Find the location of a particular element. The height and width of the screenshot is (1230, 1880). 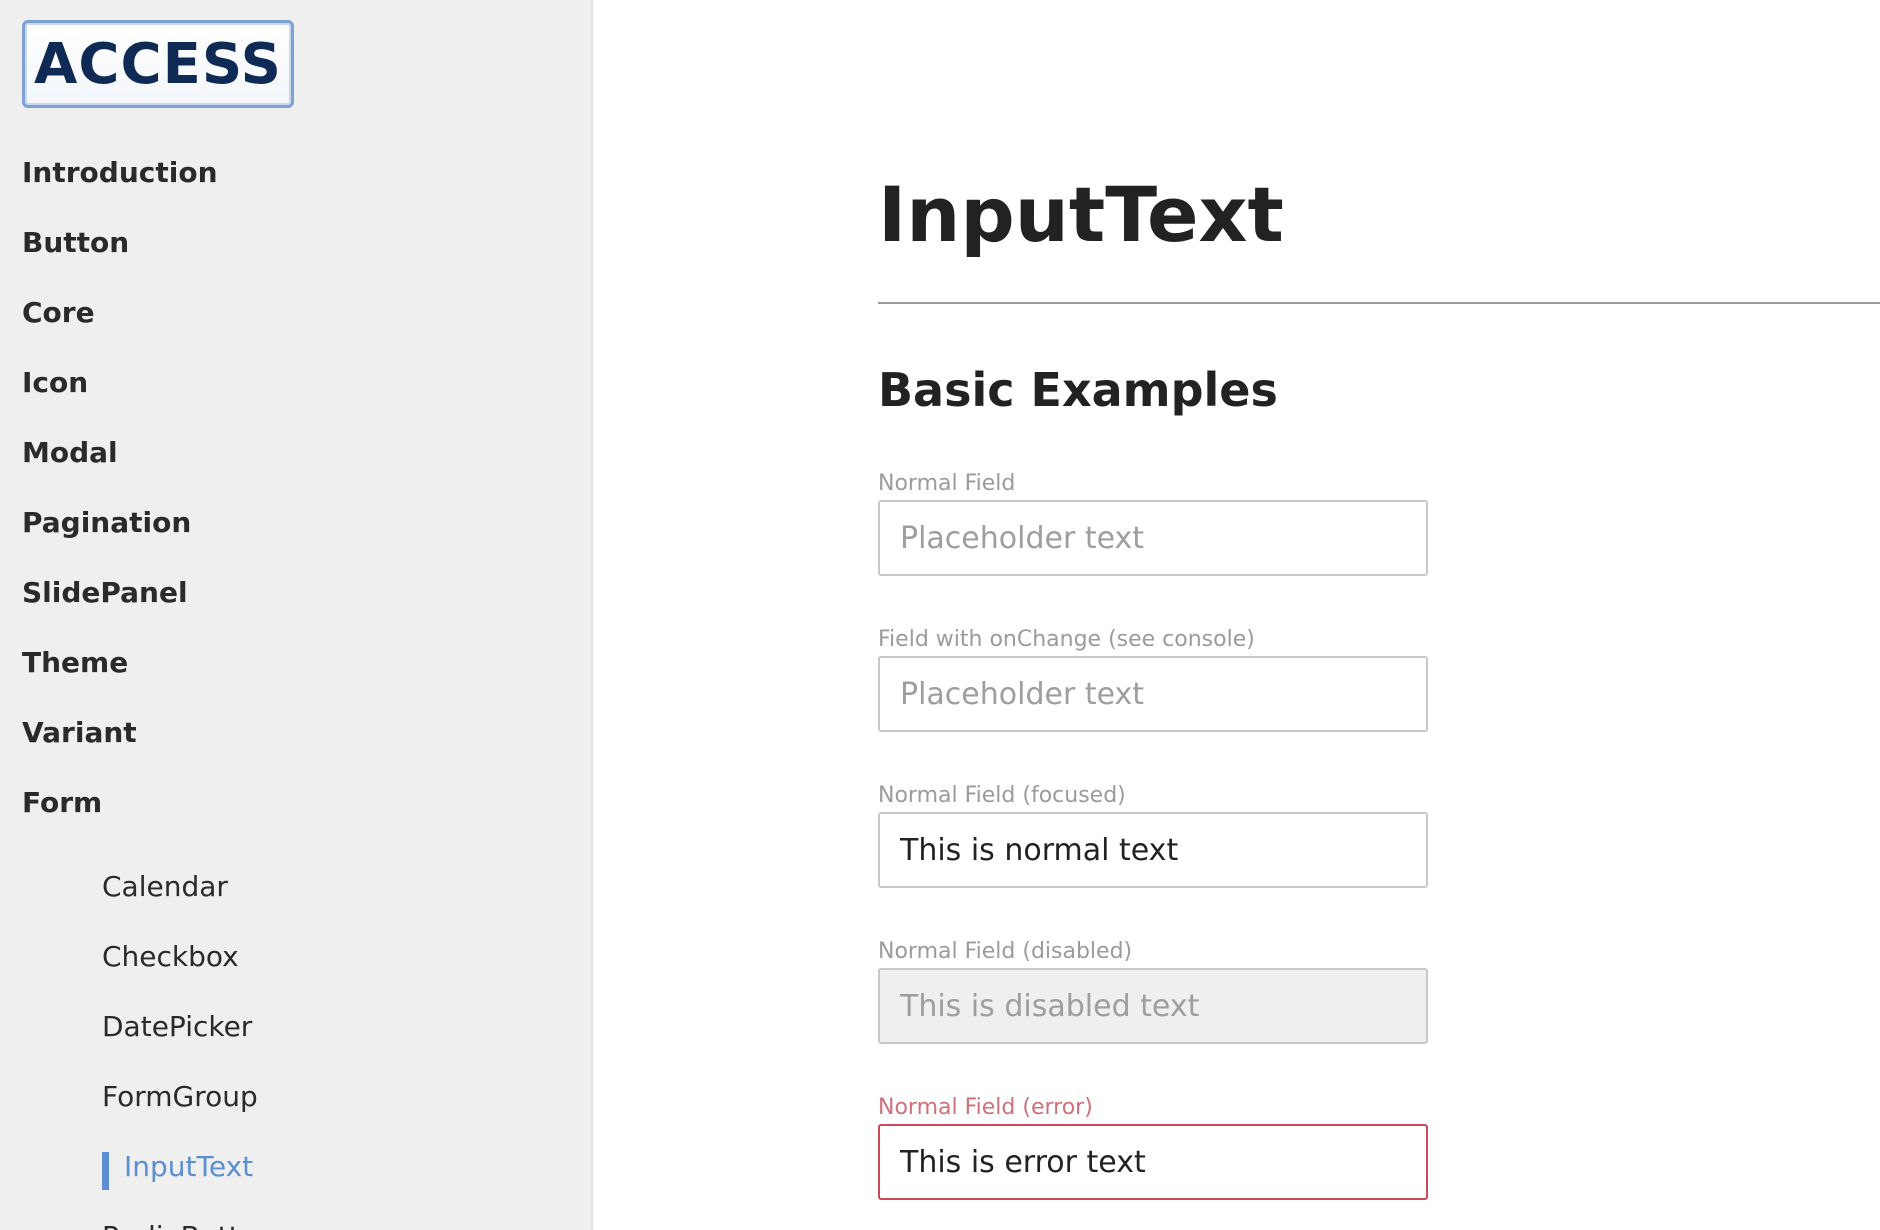

focused-field-label: Normal Field (focused) is located at coordinates (1002, 795).